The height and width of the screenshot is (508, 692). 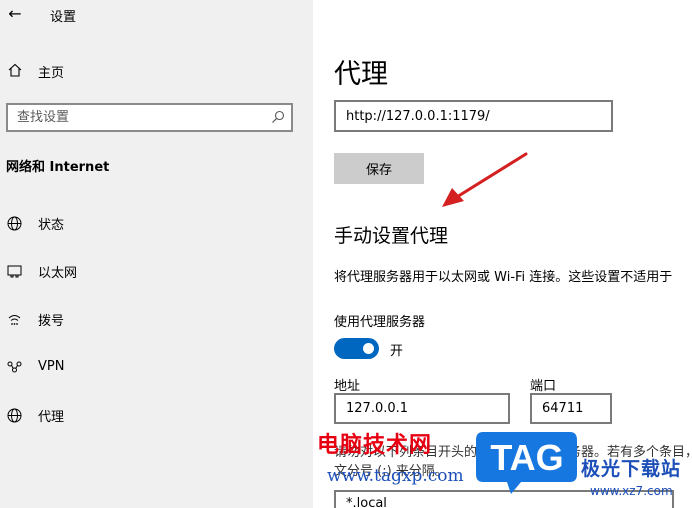 I want to click on search-box, so click(x=149, y=117).